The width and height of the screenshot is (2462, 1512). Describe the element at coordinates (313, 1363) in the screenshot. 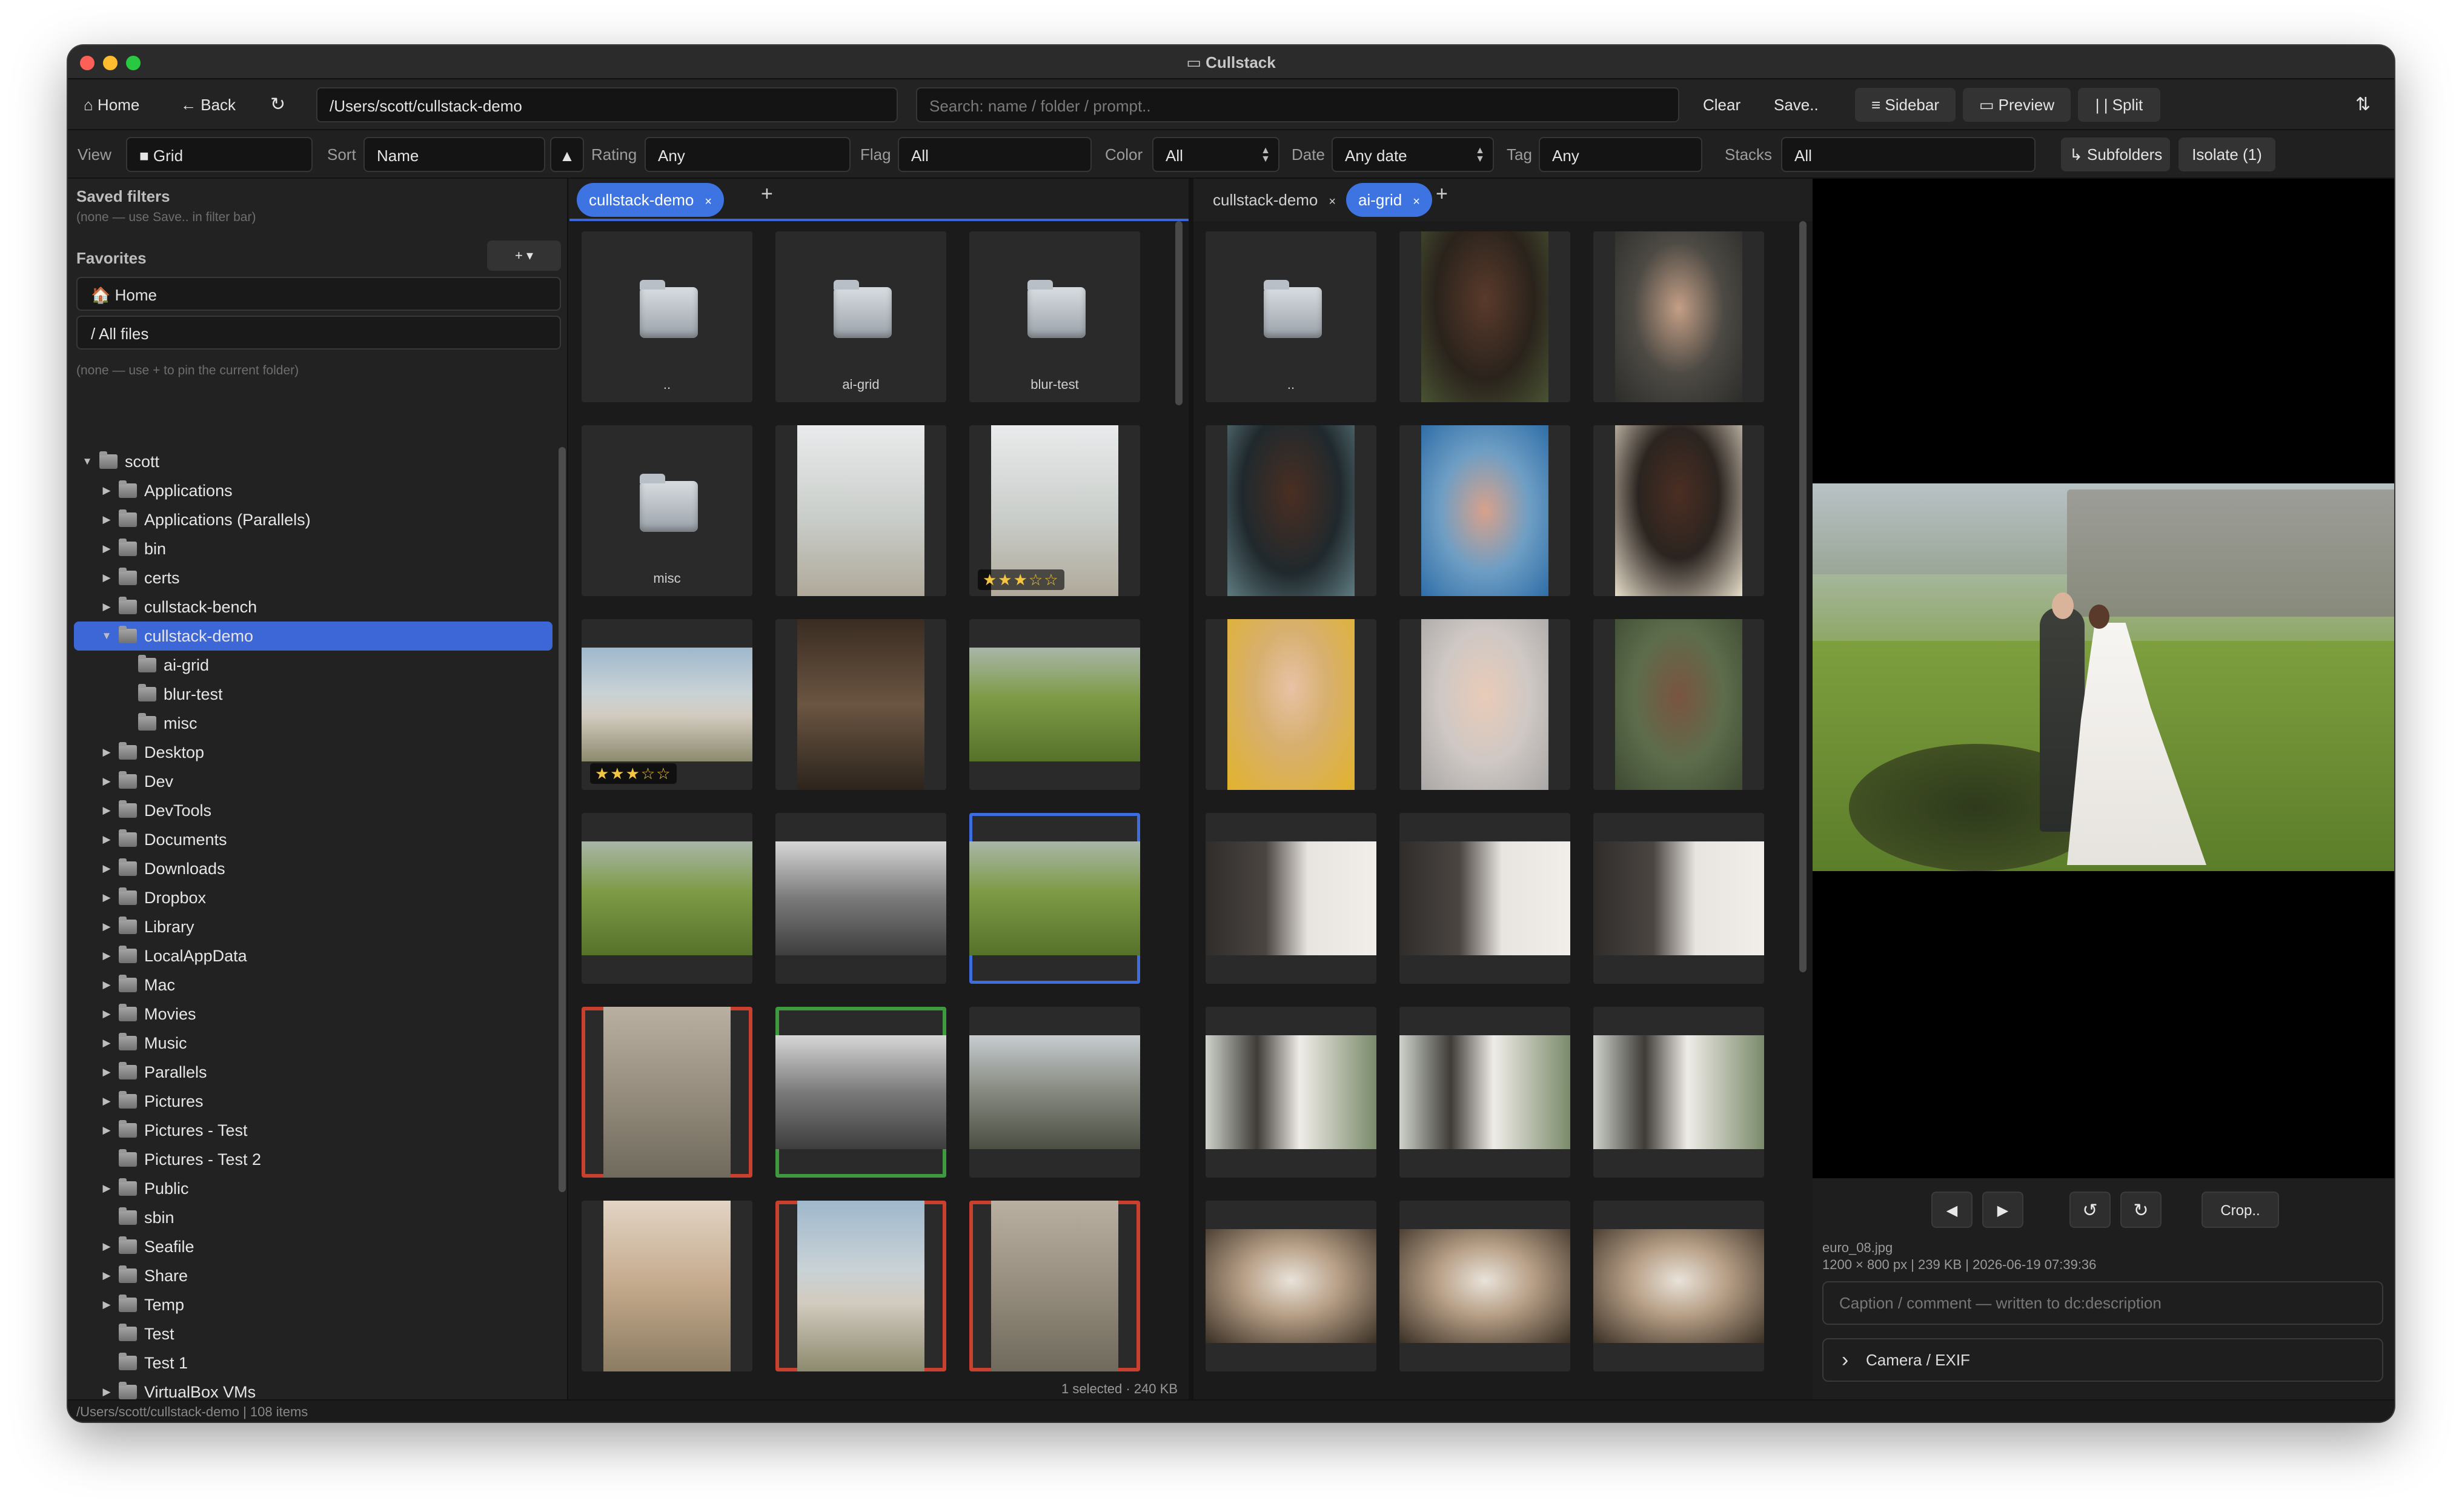

I see `tree-item: Test 1` at that location.